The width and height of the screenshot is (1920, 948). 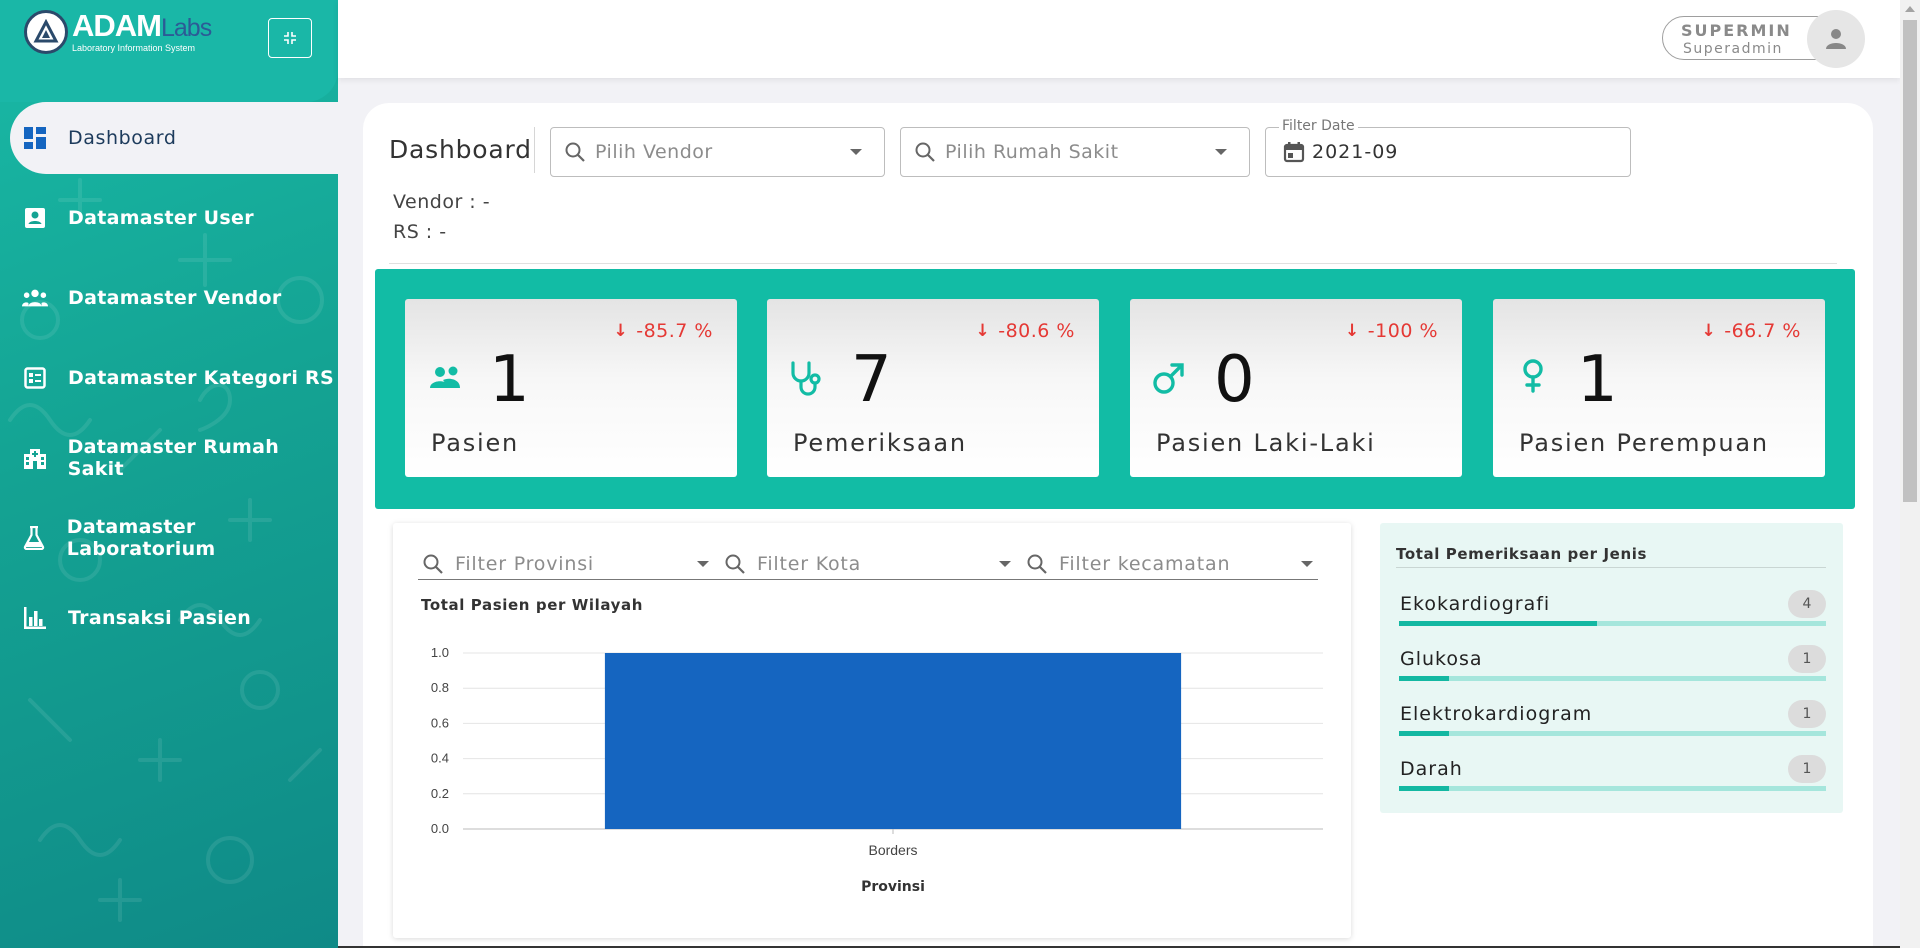 I want to click on stat-card-pasien-perempuan: ↓ -66.7 % 1 Pasien Perempuan, so click(x=1659, y=388).